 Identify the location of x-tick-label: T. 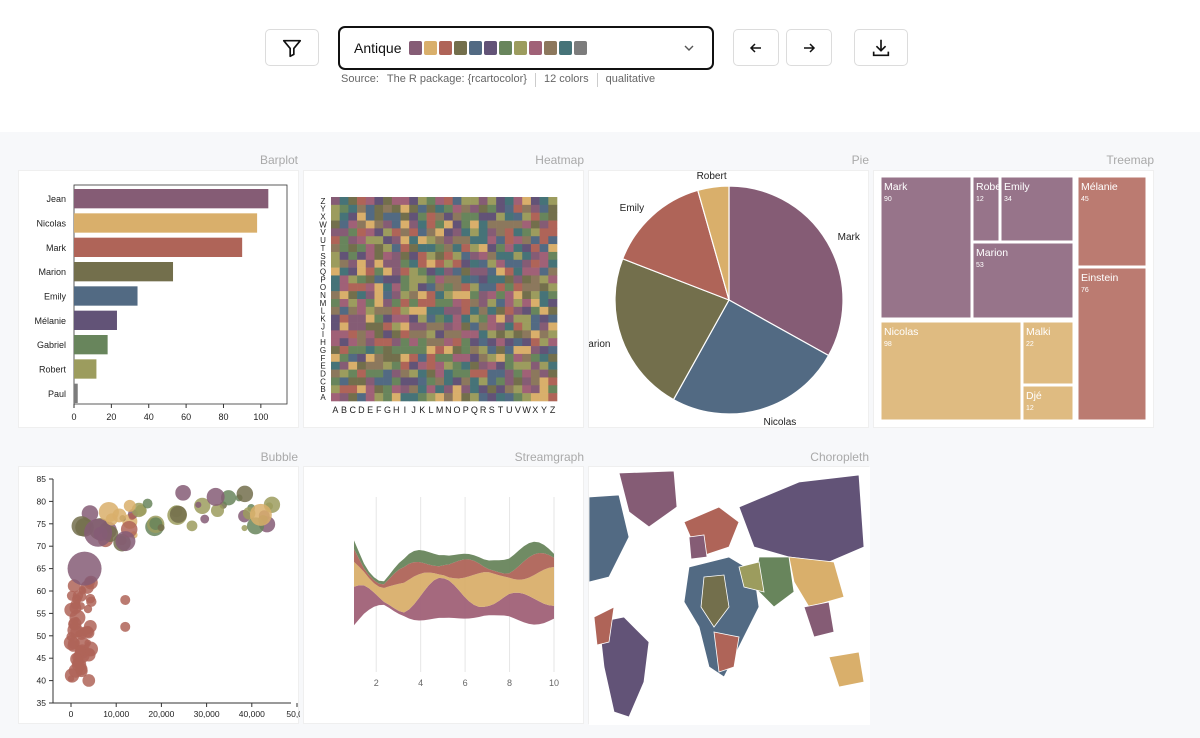
(501, 410).